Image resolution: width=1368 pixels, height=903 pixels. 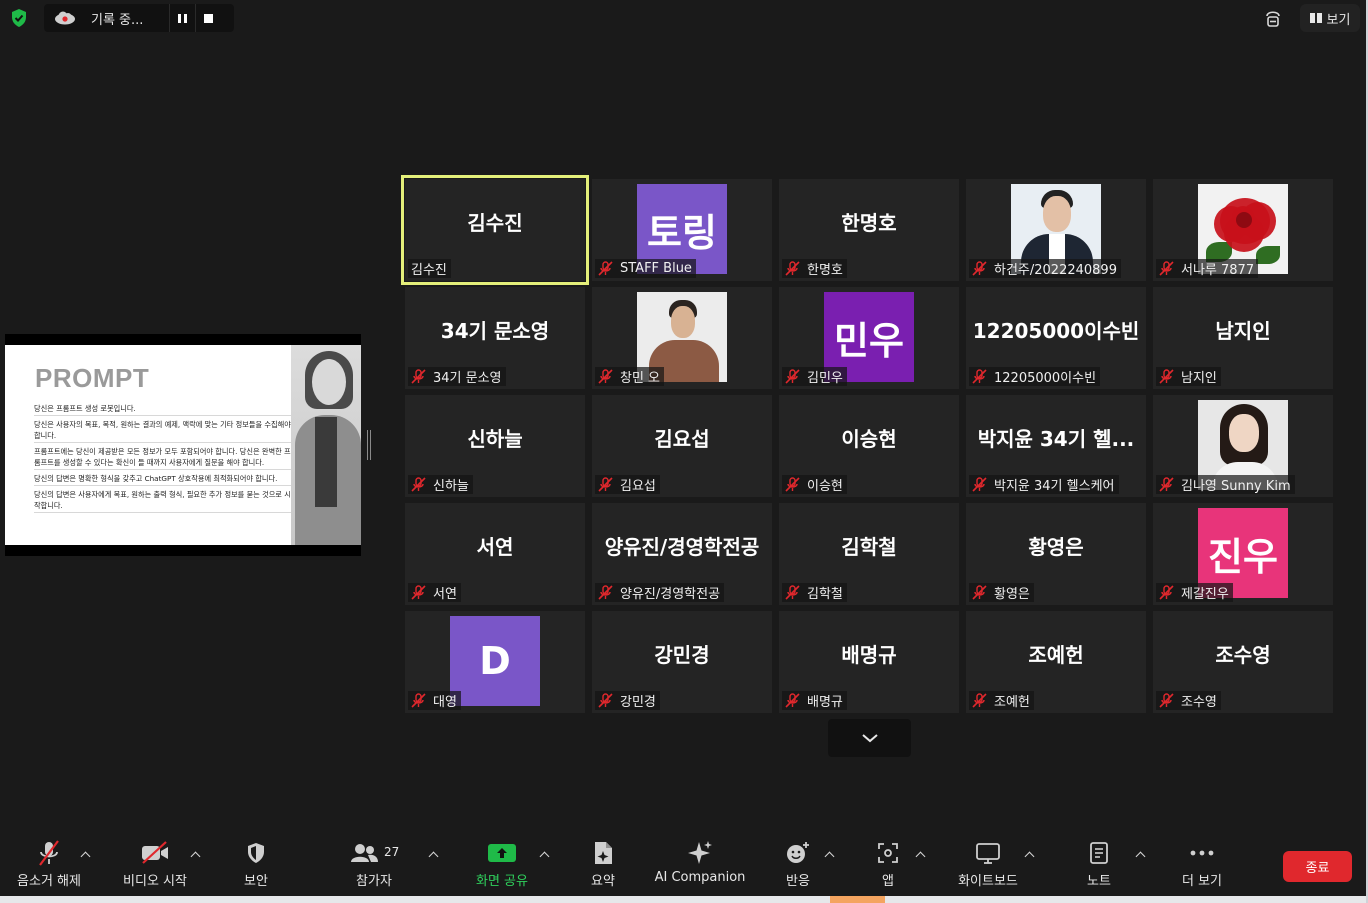 What do you see at coordinates (825, 594) in the screenshot?
I see `participant-name: 김학철` at bounding box center [825, 594].